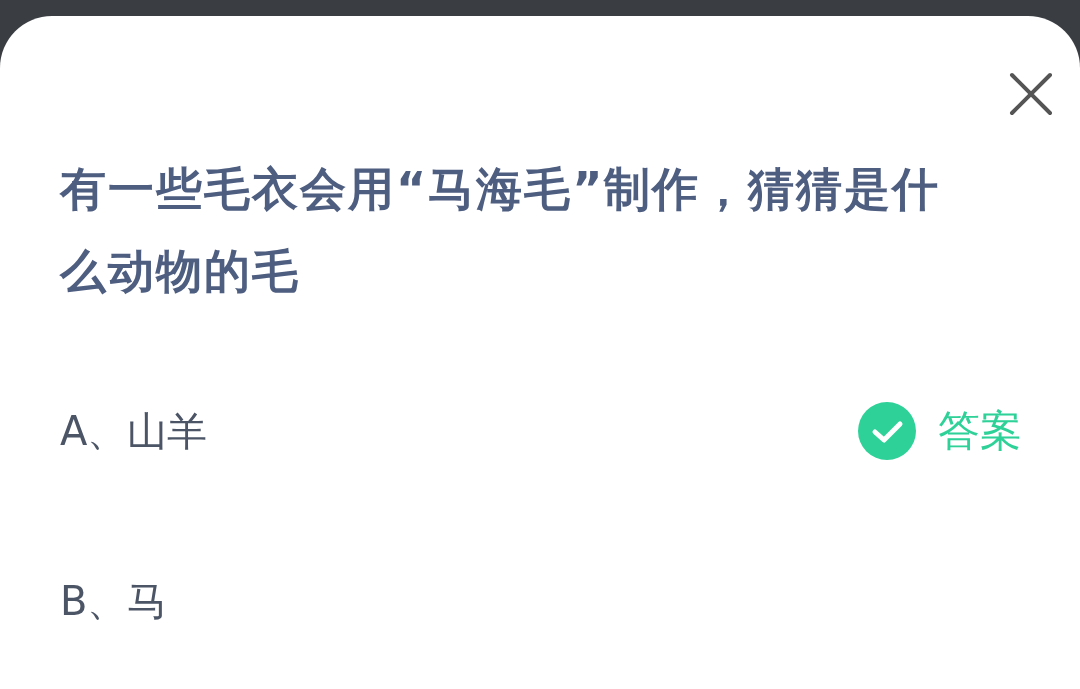 Image resolution: width=1080 pixels, height=689 pixels. I want to click on close-icon, so click(1031, 94).